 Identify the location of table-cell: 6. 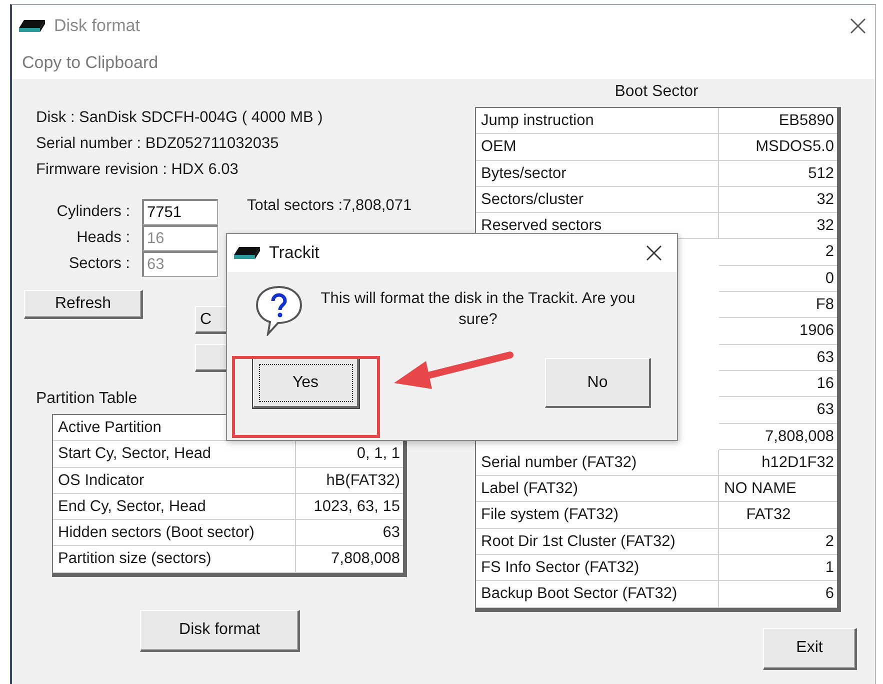
(778, 594).